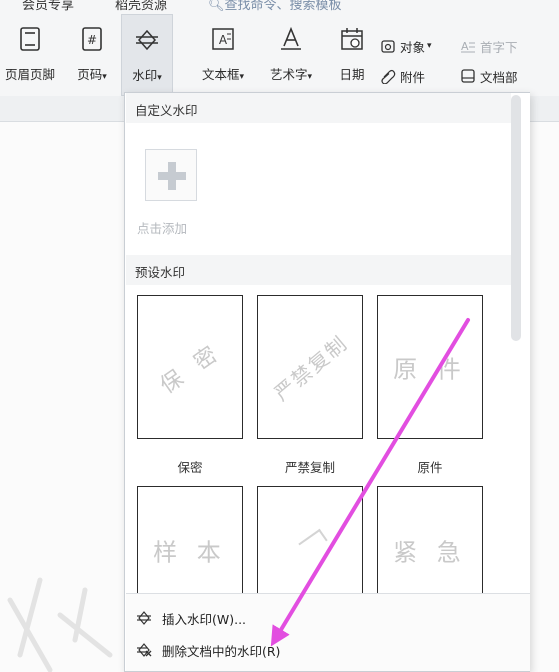 The image size is (559, 672). I want to click on page-number-icon: #, so click(92, 39).